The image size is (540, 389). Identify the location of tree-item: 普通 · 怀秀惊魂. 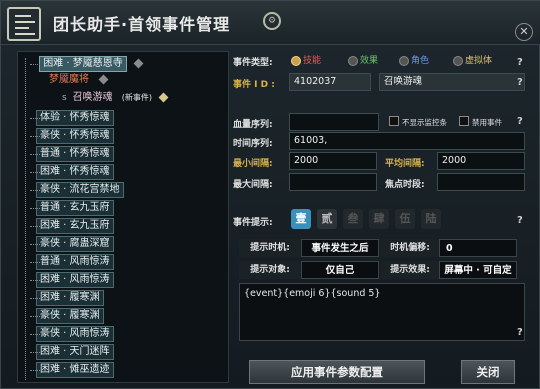
(69, 154).